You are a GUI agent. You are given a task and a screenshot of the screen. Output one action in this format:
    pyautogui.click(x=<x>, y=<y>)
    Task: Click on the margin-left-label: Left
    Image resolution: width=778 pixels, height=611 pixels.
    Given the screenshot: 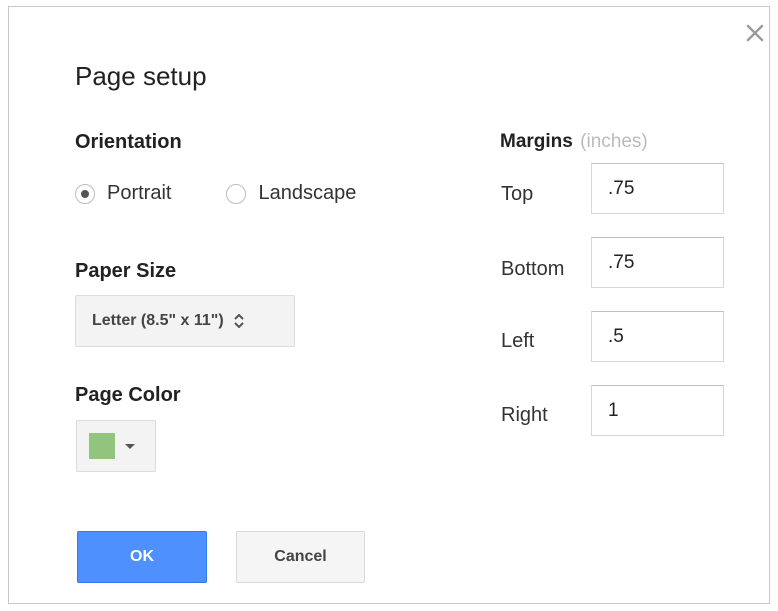 What is the action you would take?
    pyautogui.click(x=518, y=341)
    